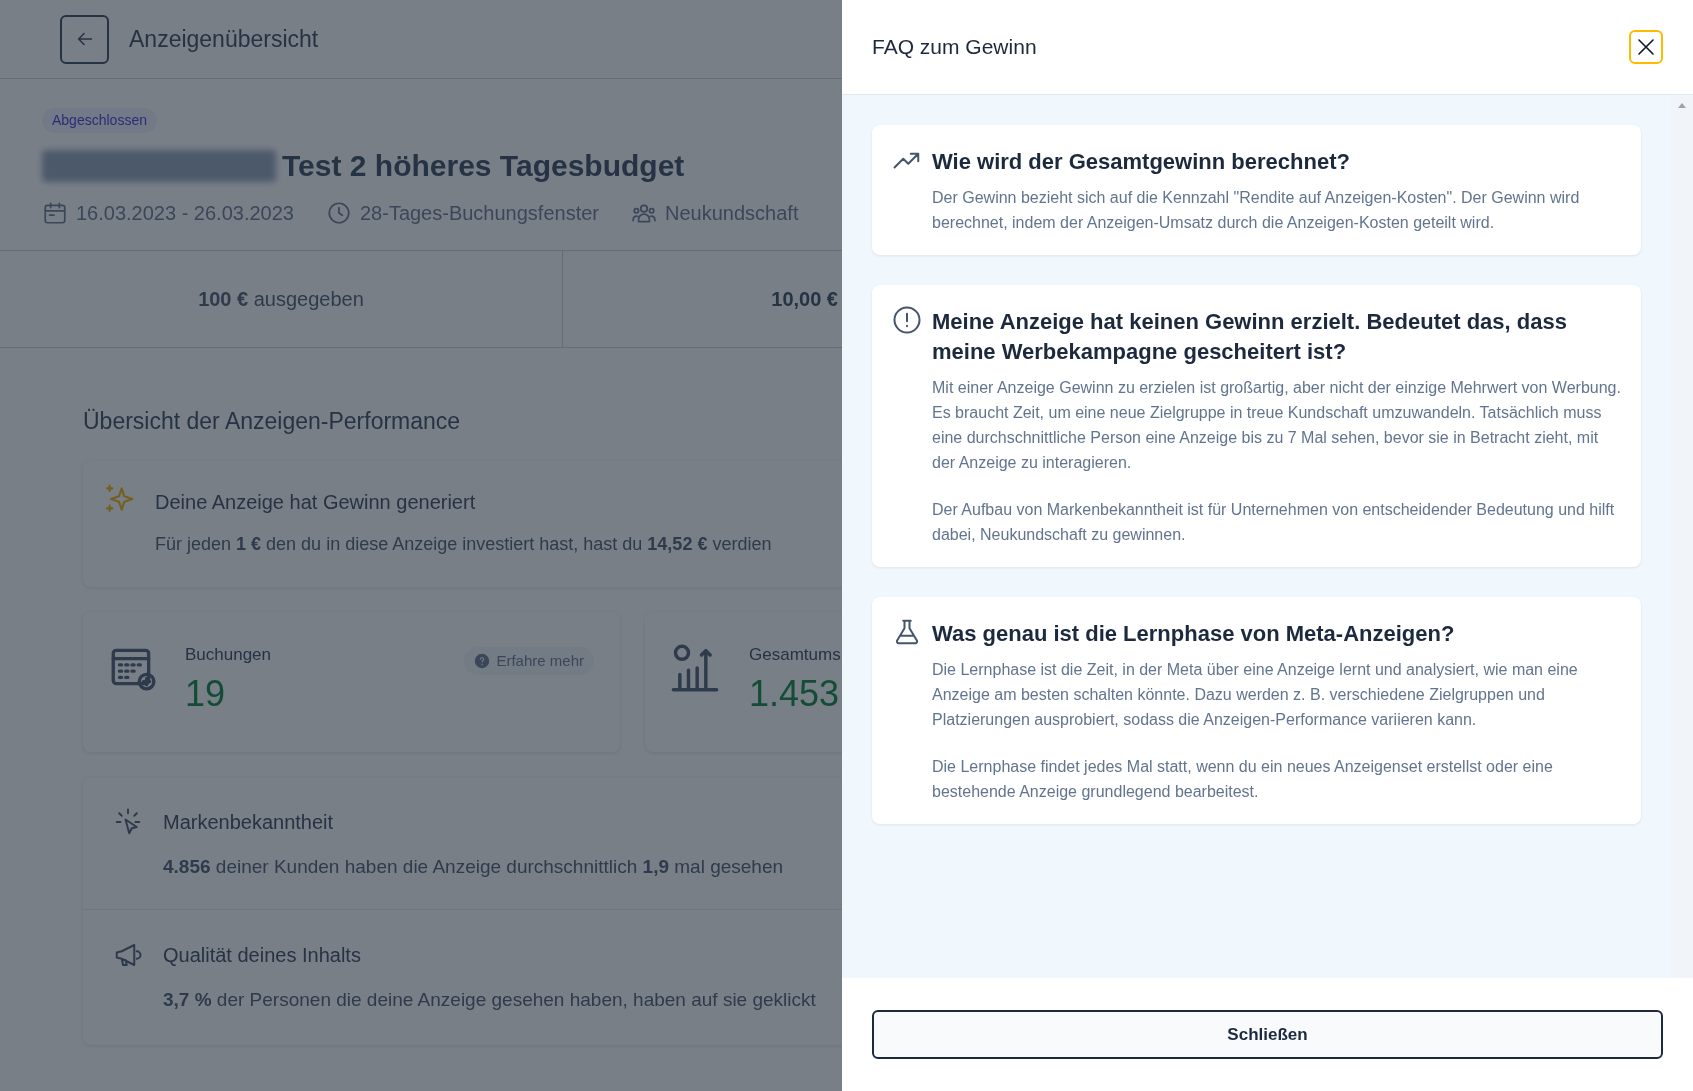 The height and width of the screenshot is (1091, 1693). I want to click on detail-text: 3,7 % der Personen die deine Anzeige gesehen haben, haben auf sie geklickt, so click(489, 999).